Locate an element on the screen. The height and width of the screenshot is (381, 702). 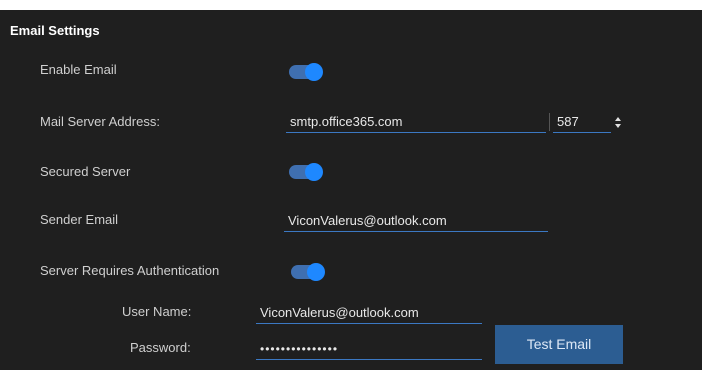
server-auth-label: Server Requires Authentication is located at coordinates (130, 270).